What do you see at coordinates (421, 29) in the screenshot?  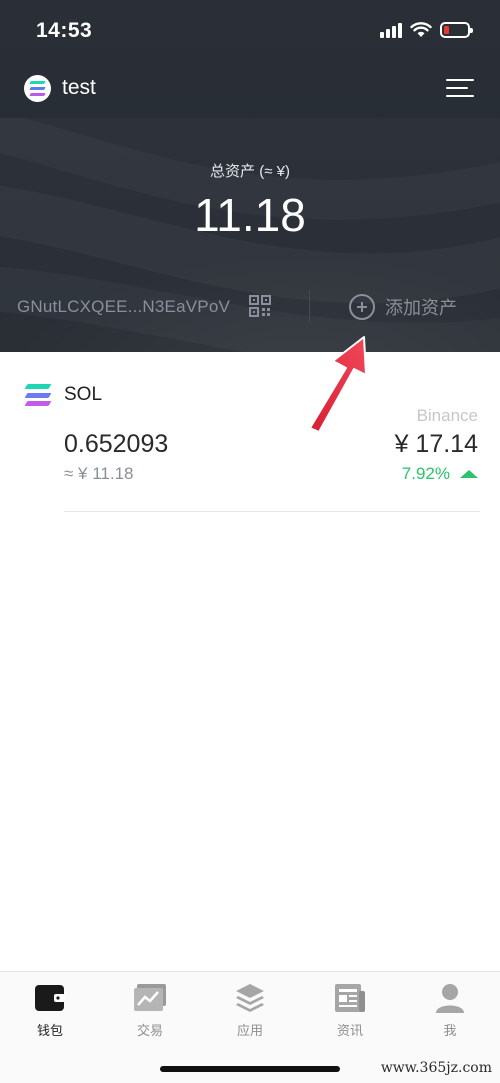 I see `wifi-icon` at bounding box center [421, 29].